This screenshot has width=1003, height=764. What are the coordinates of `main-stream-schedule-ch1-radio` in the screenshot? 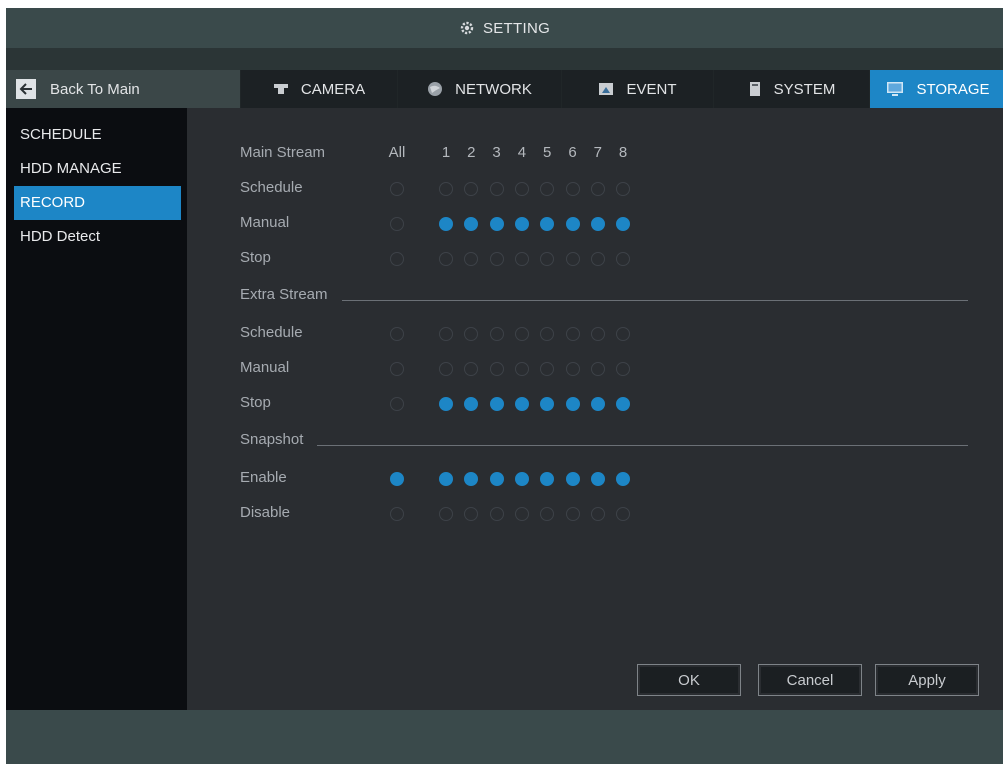 It's located at (446, 189).